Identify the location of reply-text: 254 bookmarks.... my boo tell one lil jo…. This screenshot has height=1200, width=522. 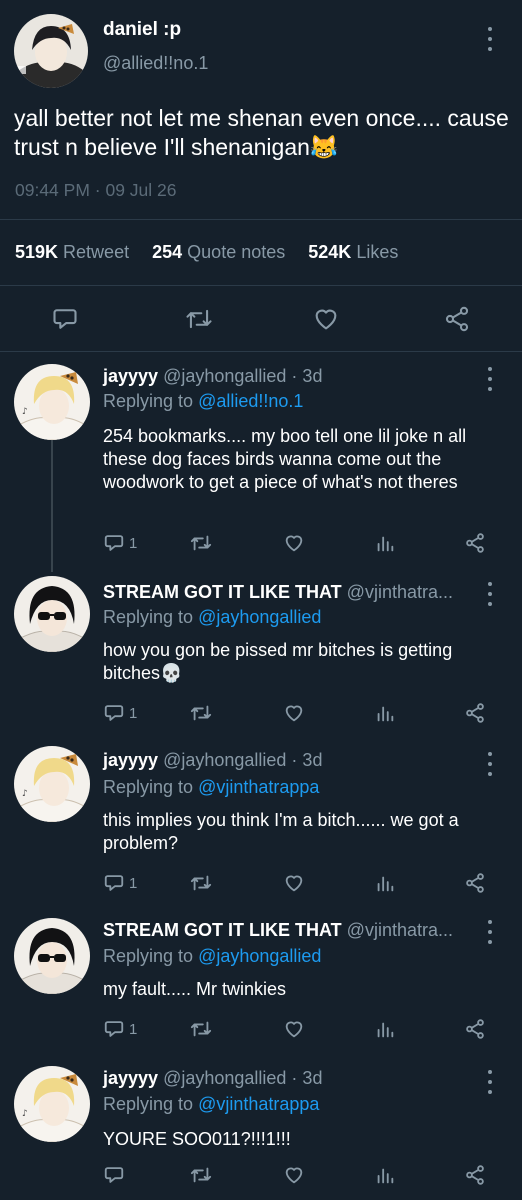
(285, 459).